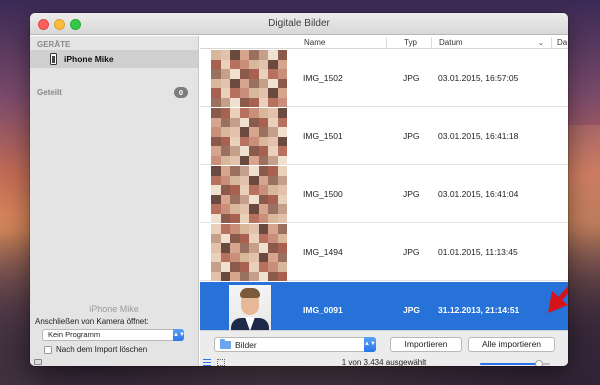 Image resolution: width=600 pixels, height=385 pixels. What do you see at coordinates (562, 42) in the screenshot?
I see `column-extra-header: Da` at bounding box center [562, 42].